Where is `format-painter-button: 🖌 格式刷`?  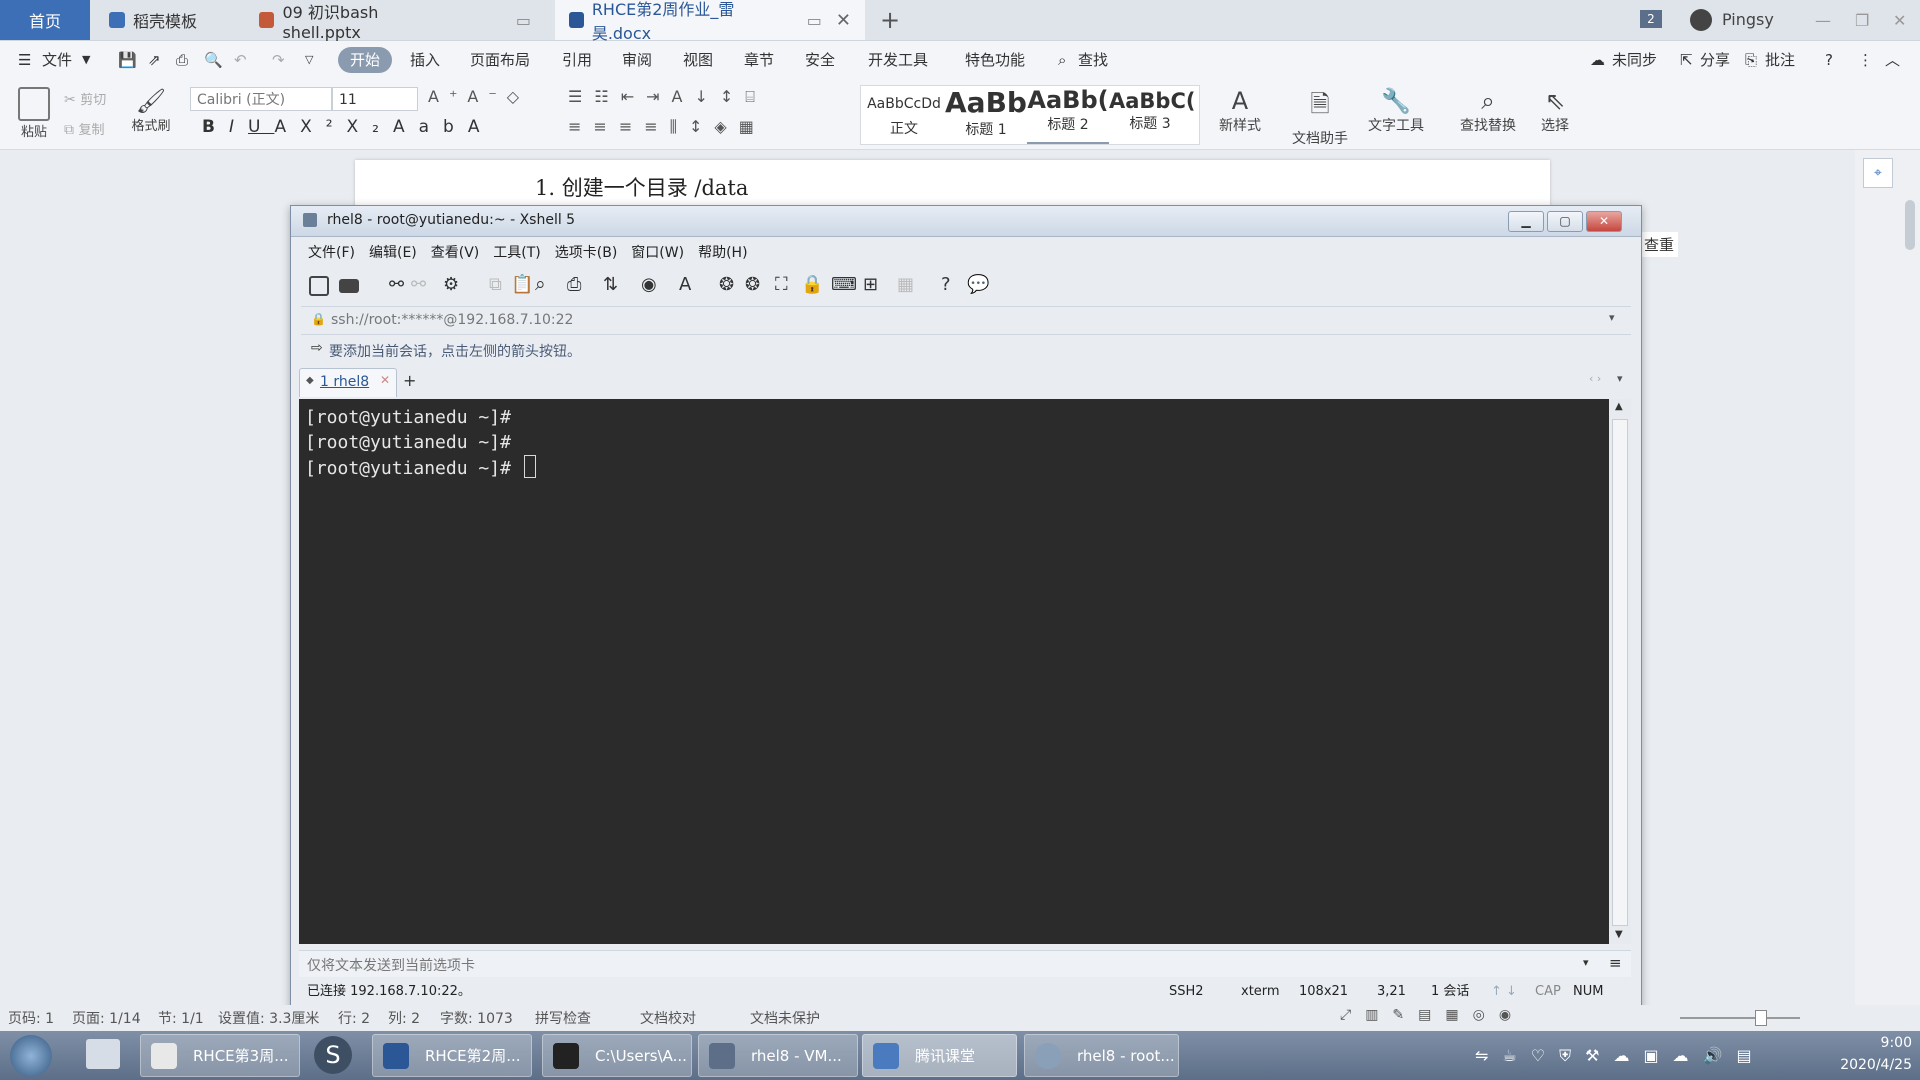 format-painter-button: 🖌 格式刷 is located at coordinates (151, 110).